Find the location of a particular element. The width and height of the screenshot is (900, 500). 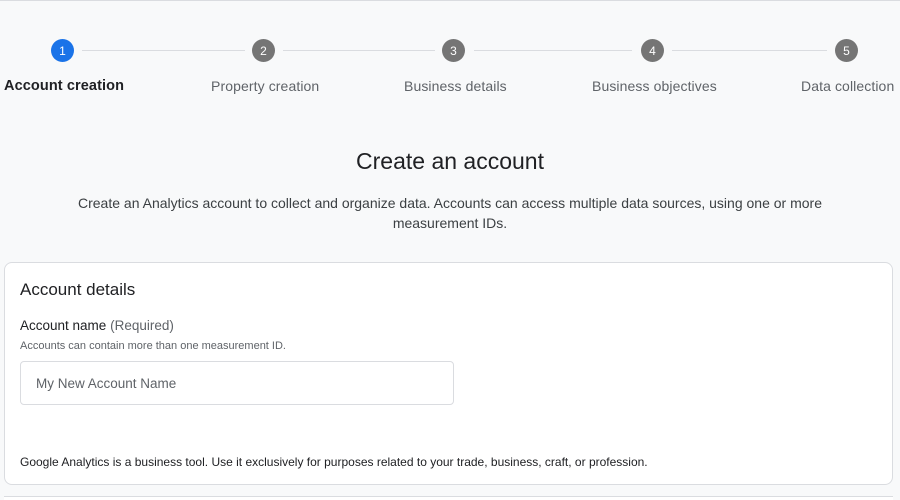

next-card-edge is located at coordinates (448, 498).